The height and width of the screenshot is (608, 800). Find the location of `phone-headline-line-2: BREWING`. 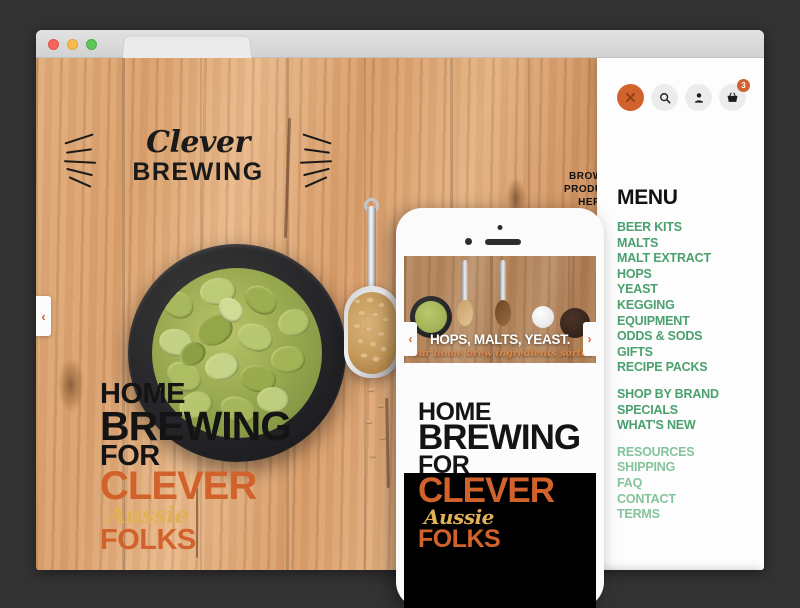

phone-headline-line-2: BREWING is located at coordinates (499, 437).